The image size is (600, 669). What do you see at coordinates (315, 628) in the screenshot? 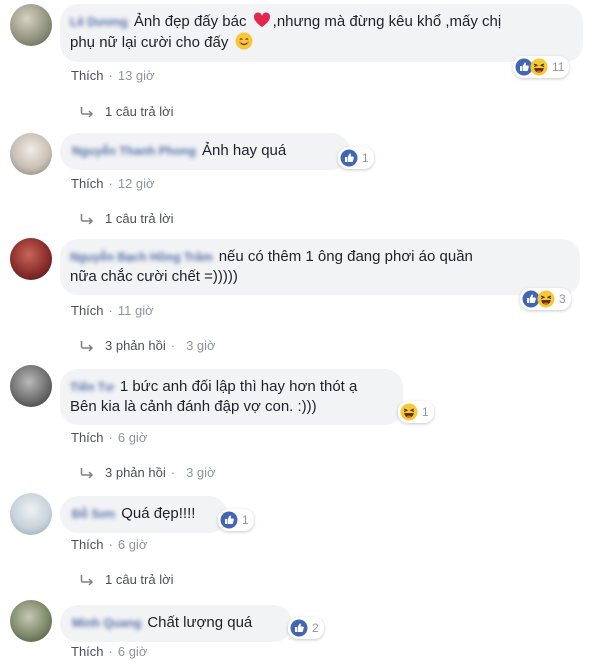
I see `reaction-count: 2` at bounding box center [315, 628].